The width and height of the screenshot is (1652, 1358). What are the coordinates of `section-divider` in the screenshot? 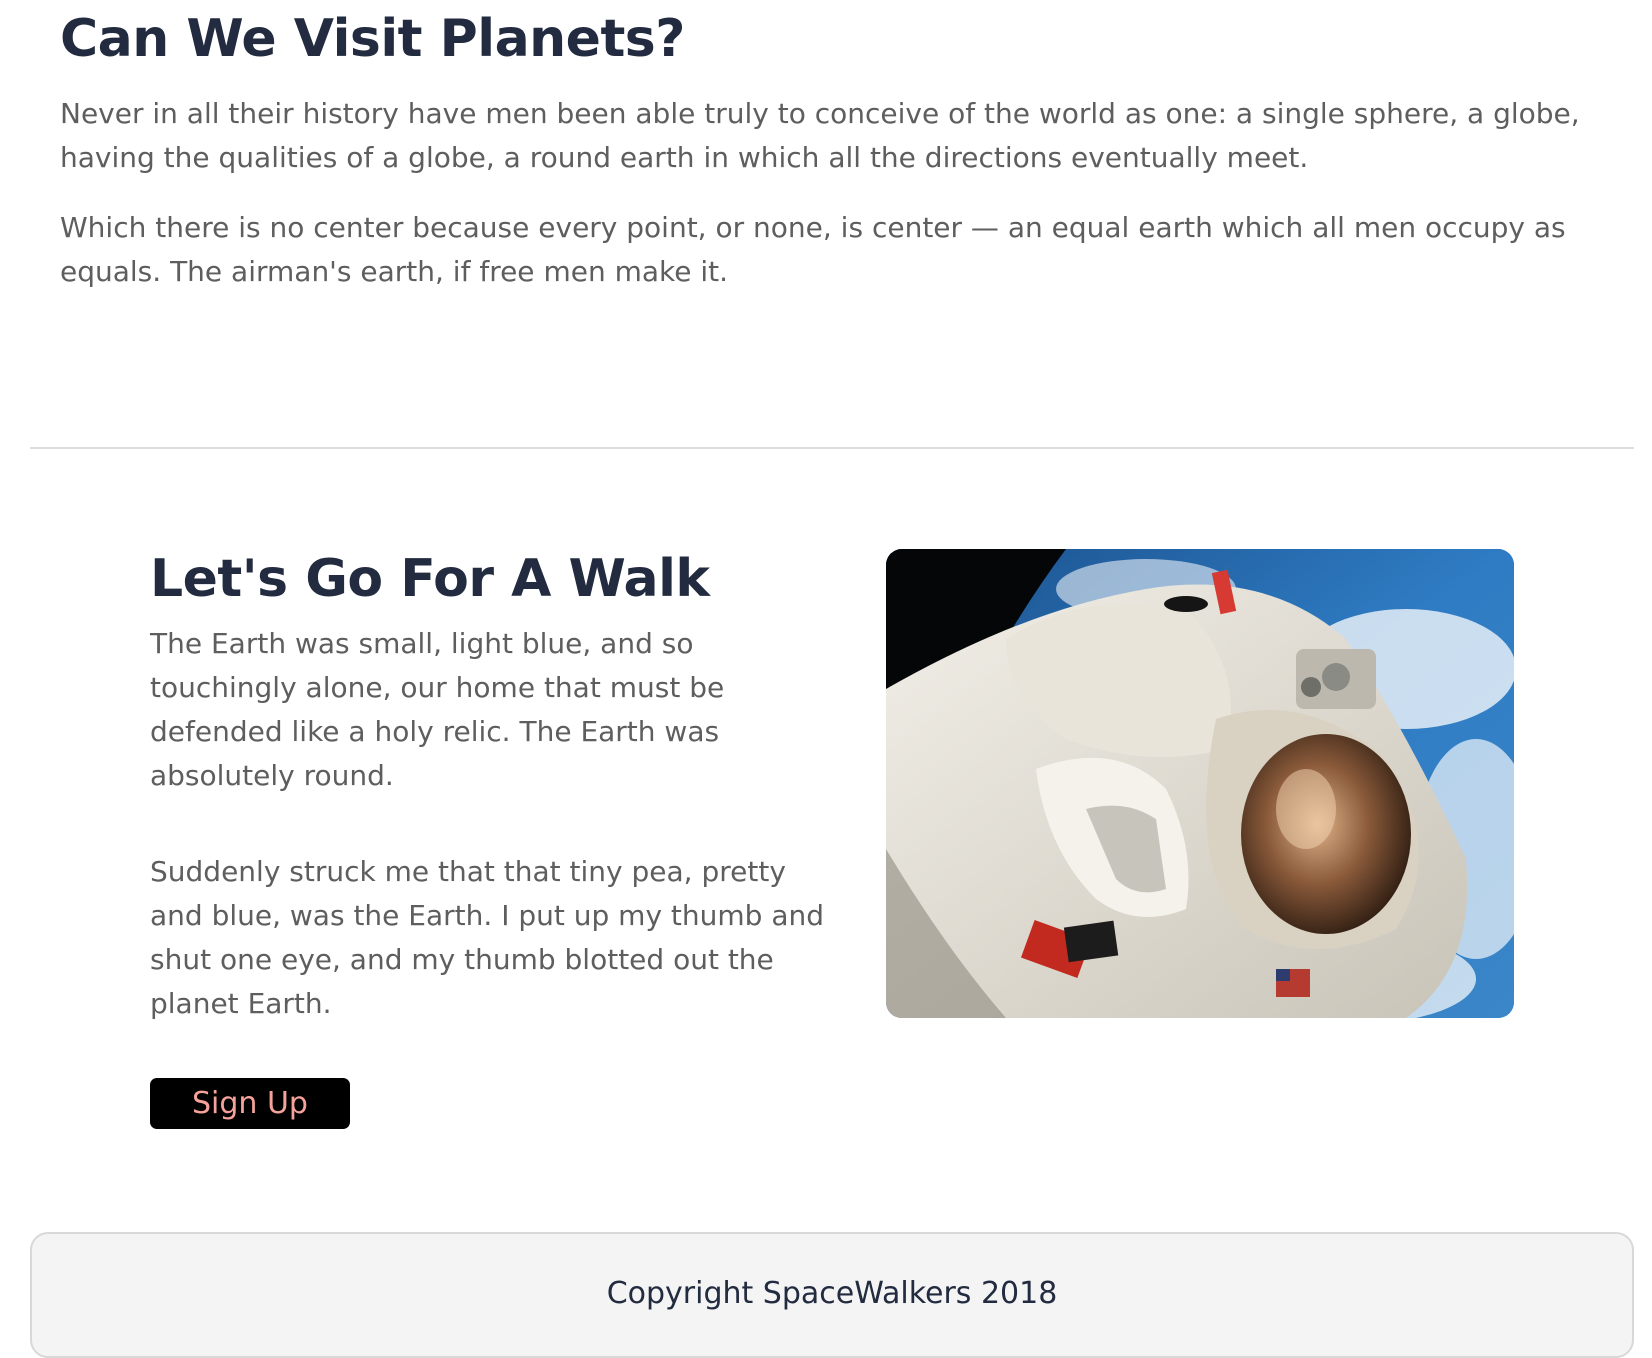 It's located at (832, 448).